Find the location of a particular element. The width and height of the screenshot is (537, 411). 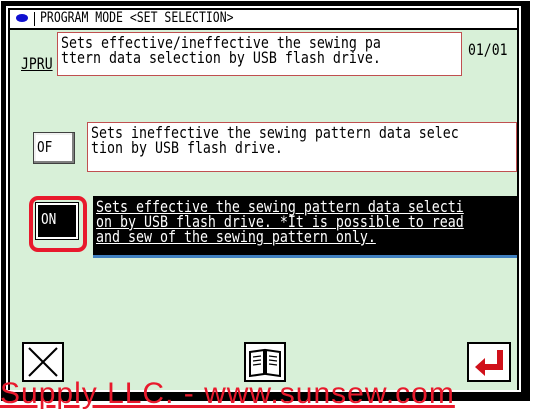

option-on-button: ON is located at coordinates (57, 221).